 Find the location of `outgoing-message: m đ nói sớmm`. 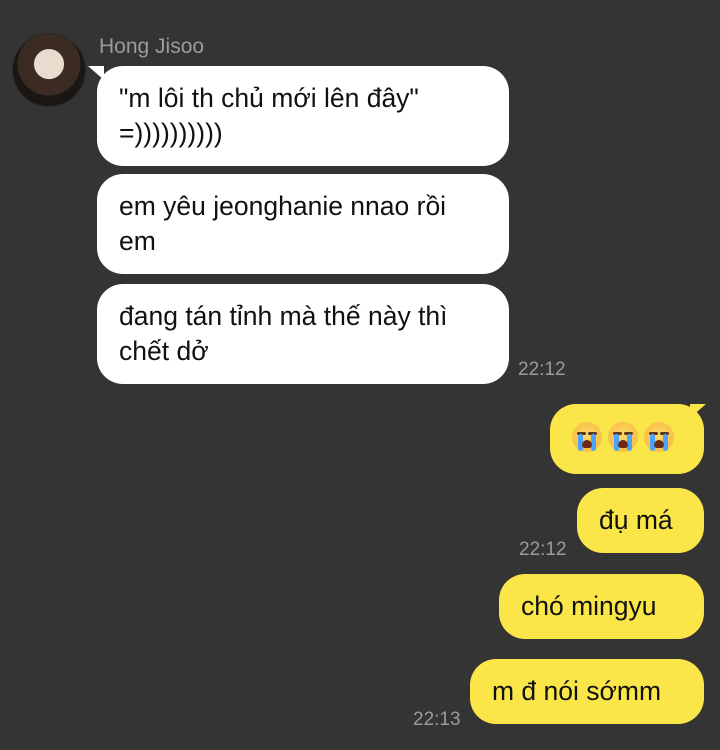

outgoing-message: m đ nói sớmm is located at coordinates (587, 691).